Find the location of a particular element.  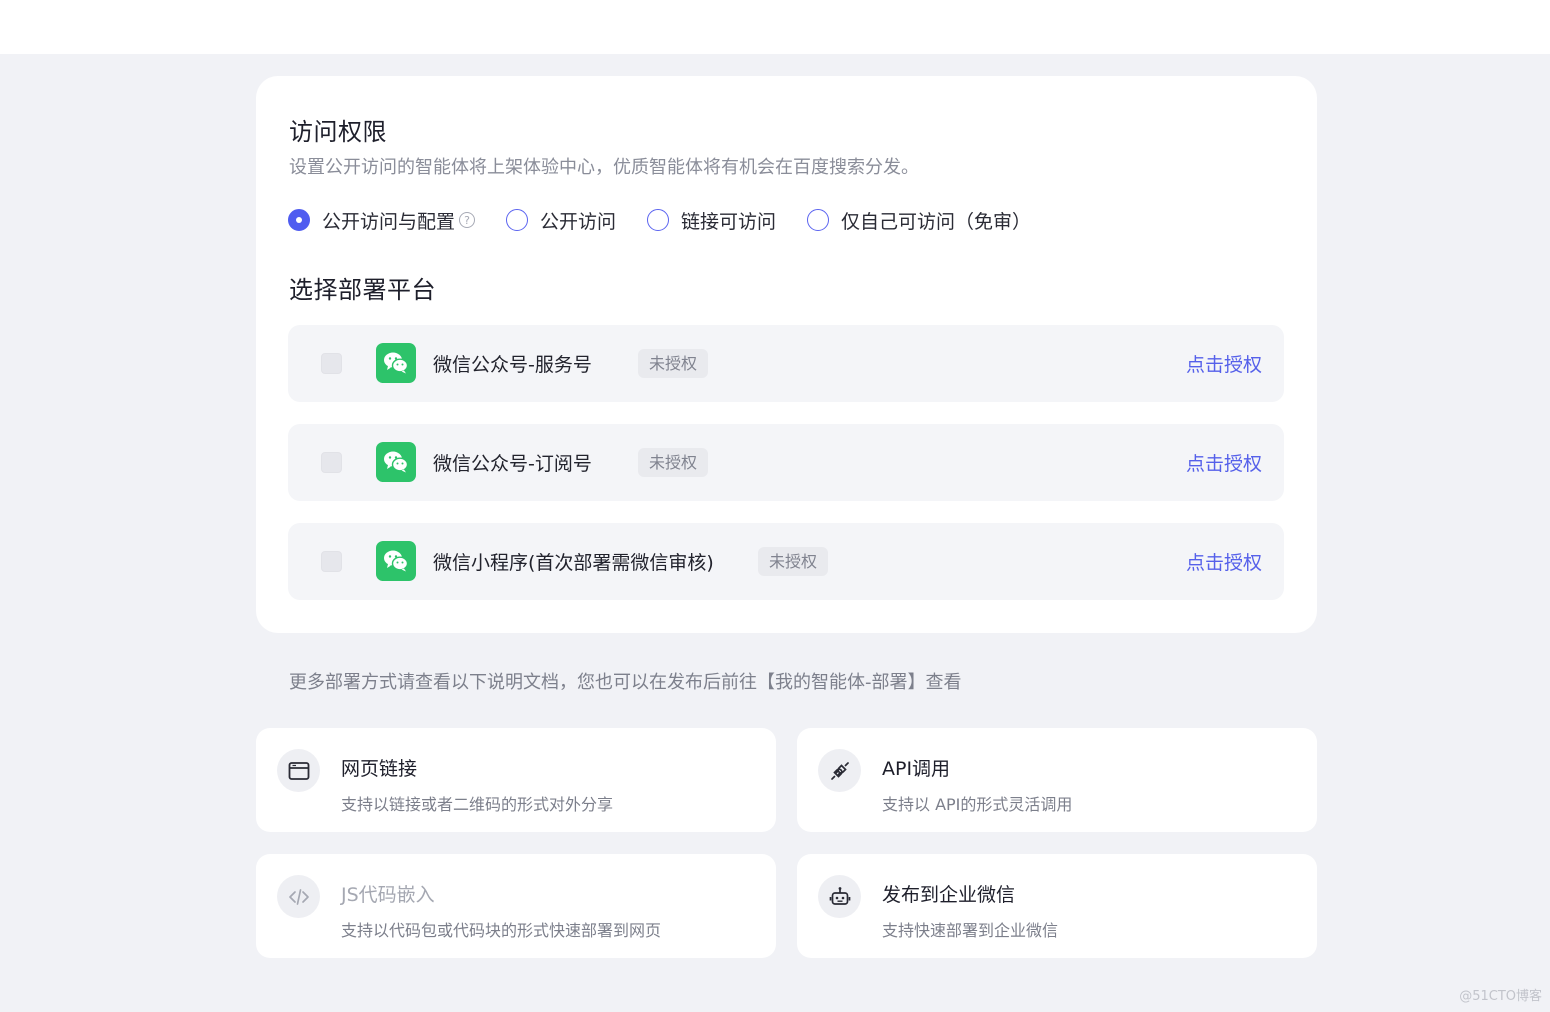

help-icon: ? is located at coordinates (467, 220).